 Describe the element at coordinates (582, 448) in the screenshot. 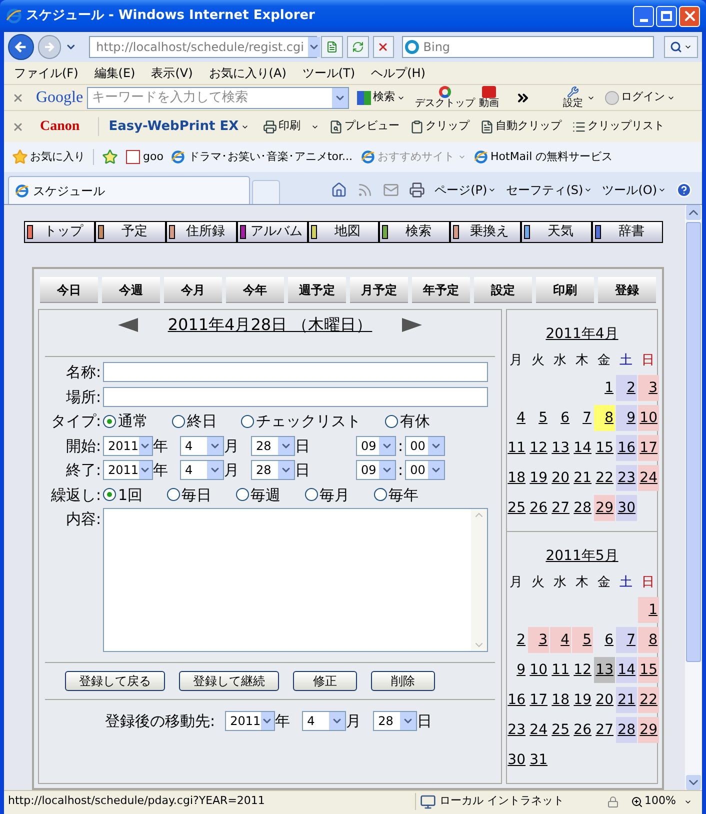

I see `day-link: 14` at that location.